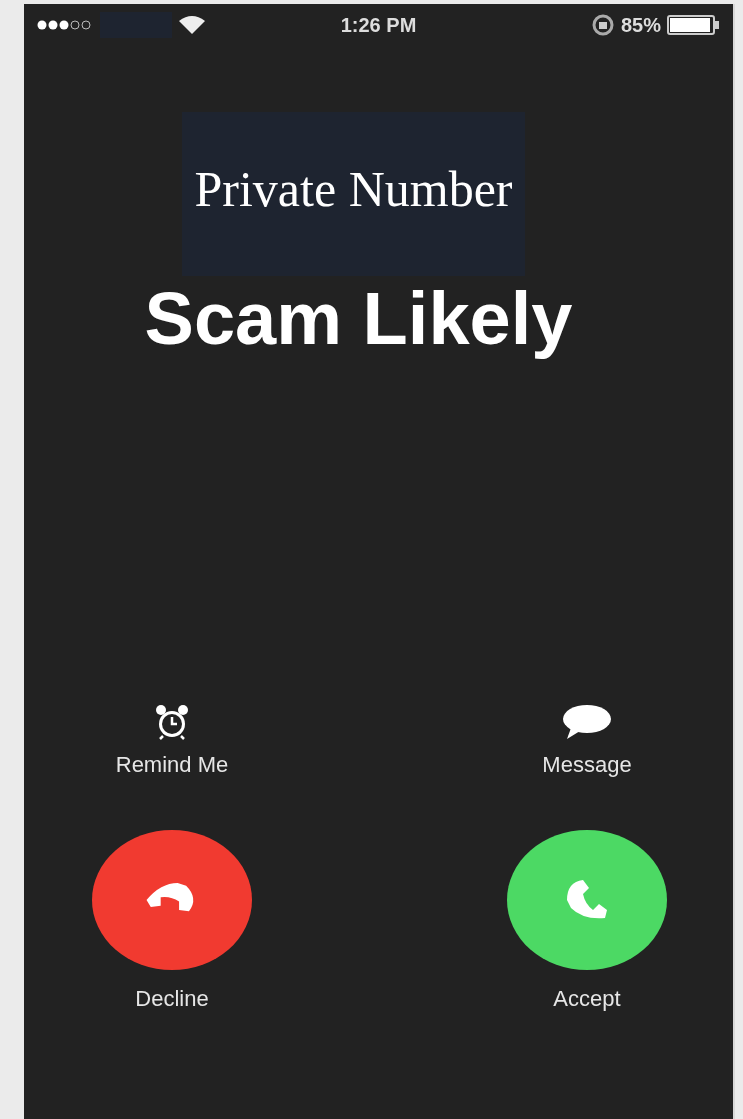  I want to click on action-button: Message, so click(587, 741).